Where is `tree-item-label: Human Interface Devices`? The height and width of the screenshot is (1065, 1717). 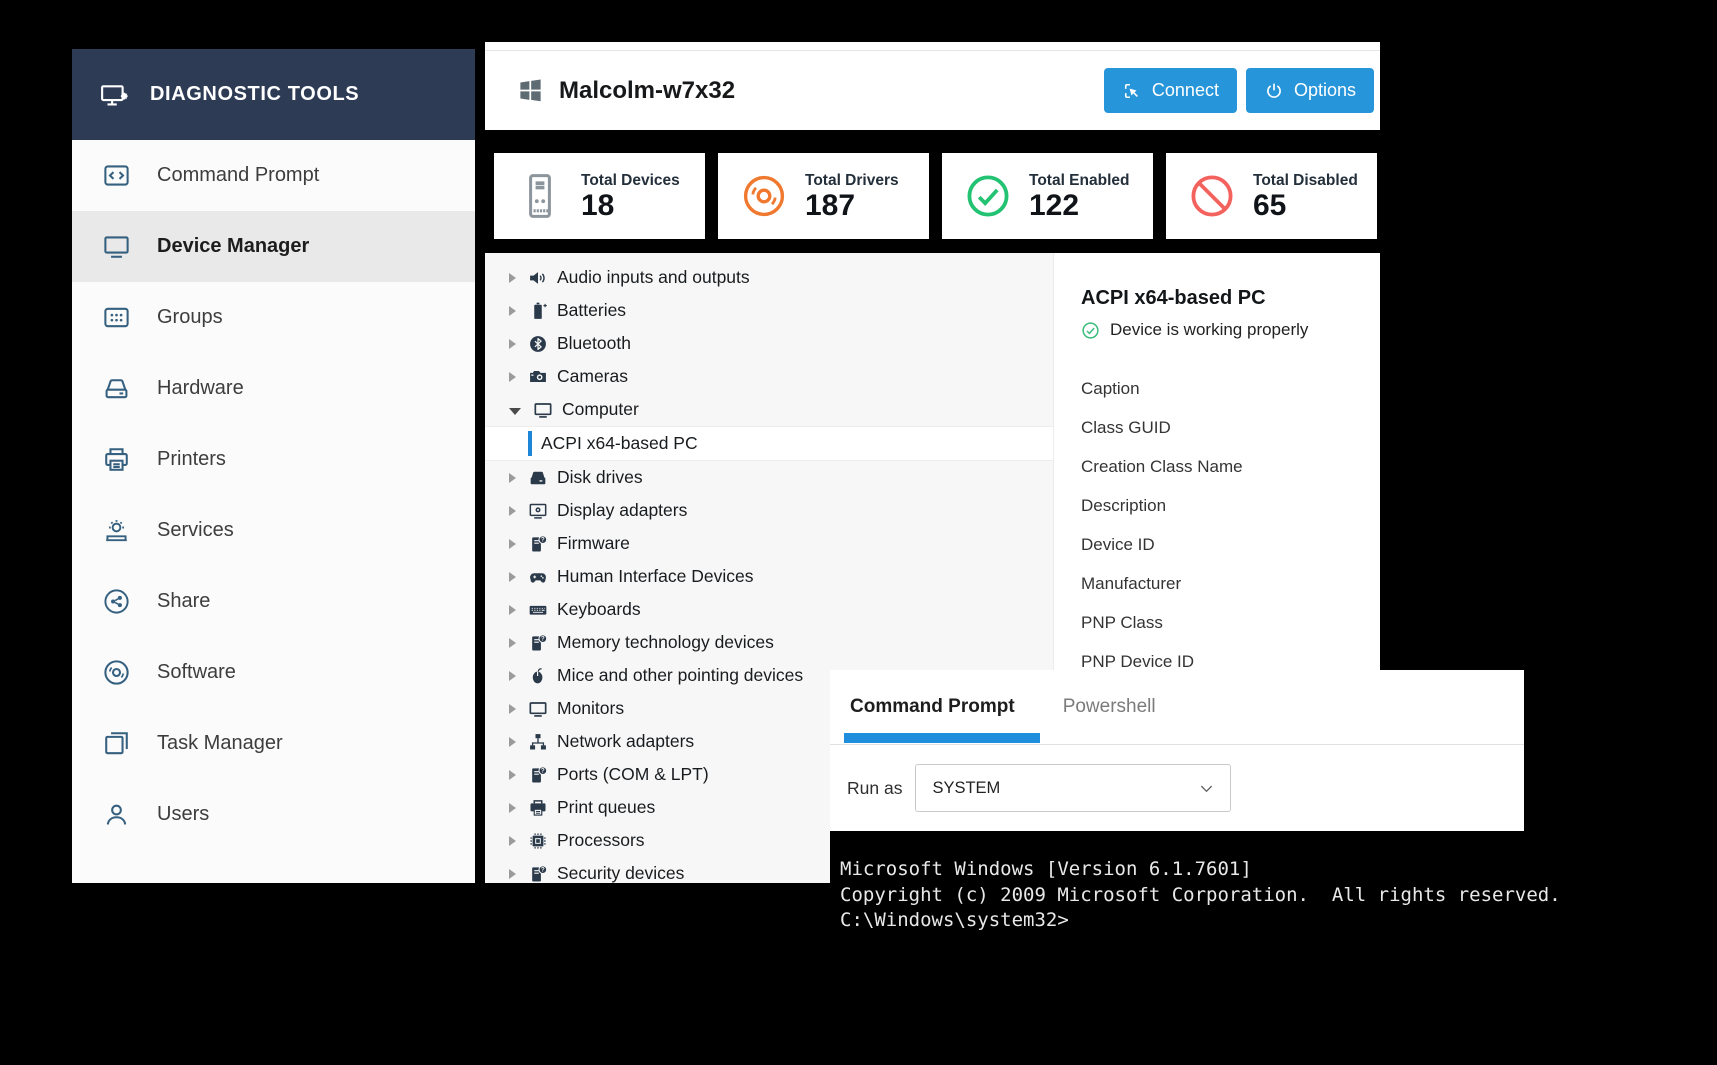
tree-item-label: Human Interface Devices is located at coordinates (655, 576).